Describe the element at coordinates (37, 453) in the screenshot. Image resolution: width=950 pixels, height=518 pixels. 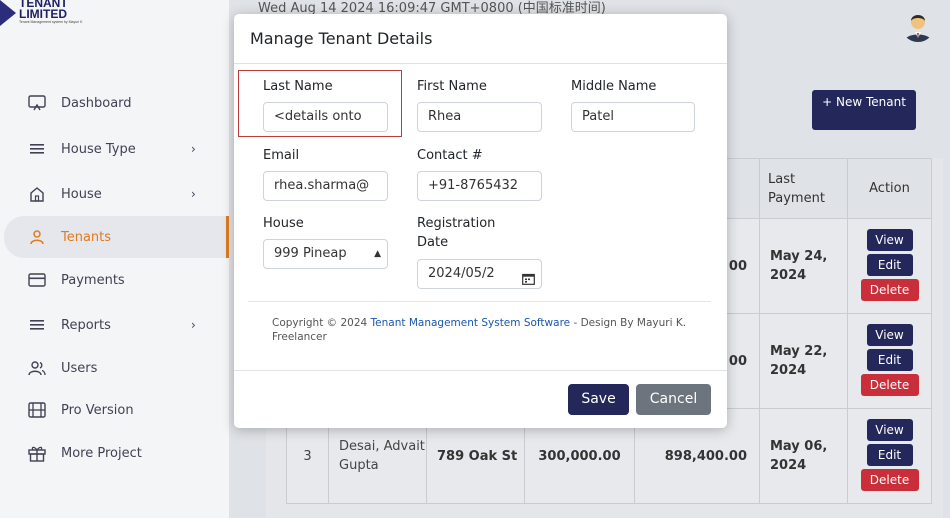
I see `gift-icon` at that location.